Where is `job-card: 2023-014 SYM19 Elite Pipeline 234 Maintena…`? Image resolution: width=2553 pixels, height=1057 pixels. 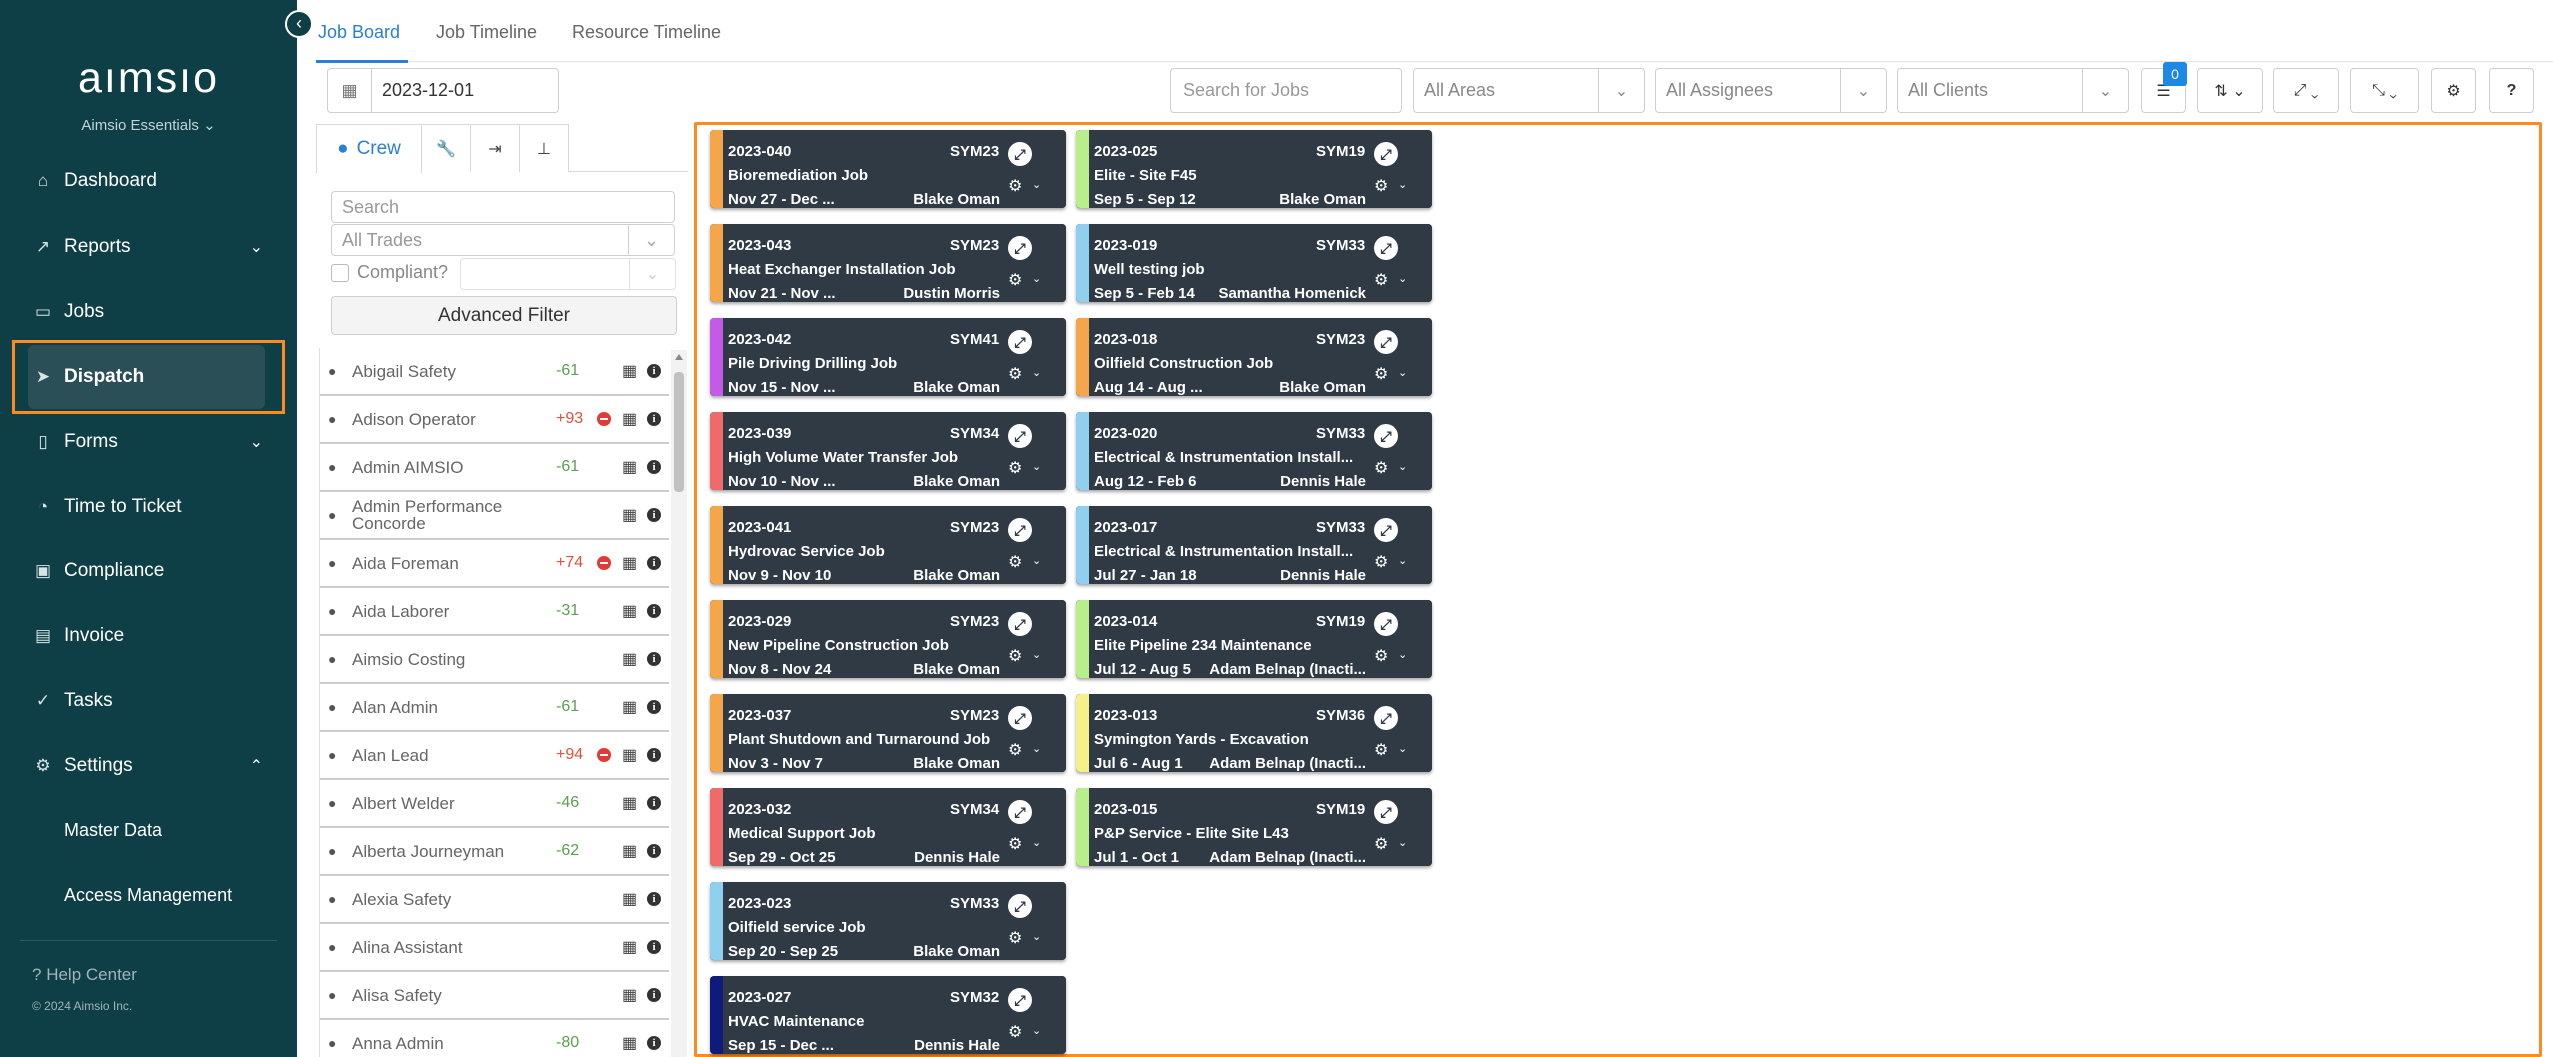 job-card: 2023-014 SYM19 Elite Pipeline 234 Maintena… is located at coordinates (1254, 639).